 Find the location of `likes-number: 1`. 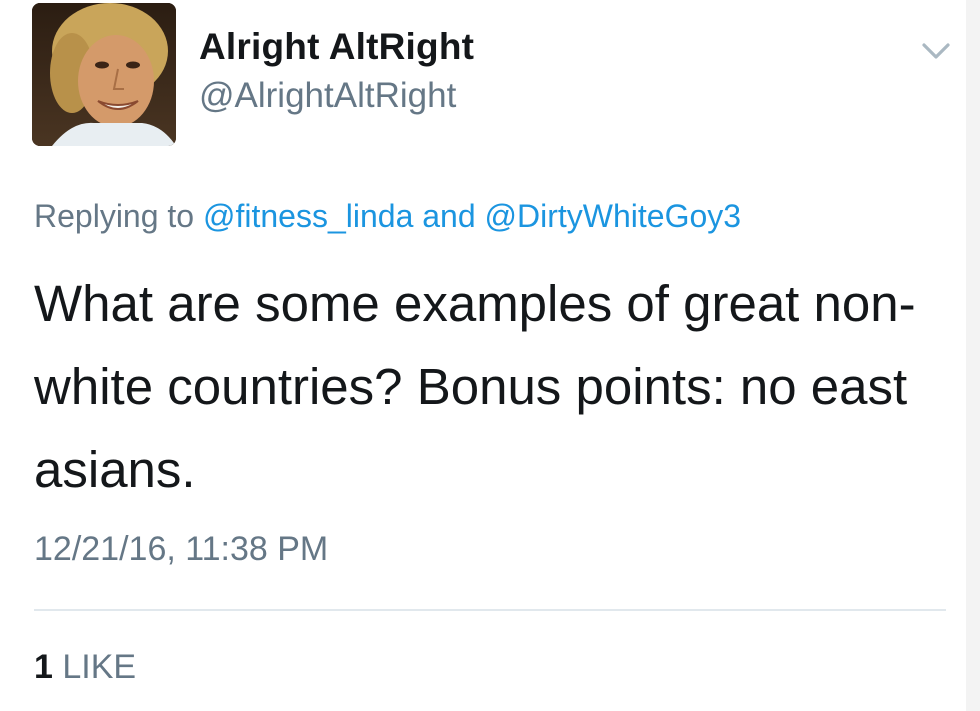

likes-number: 1 is located at coordinates (43, 667).